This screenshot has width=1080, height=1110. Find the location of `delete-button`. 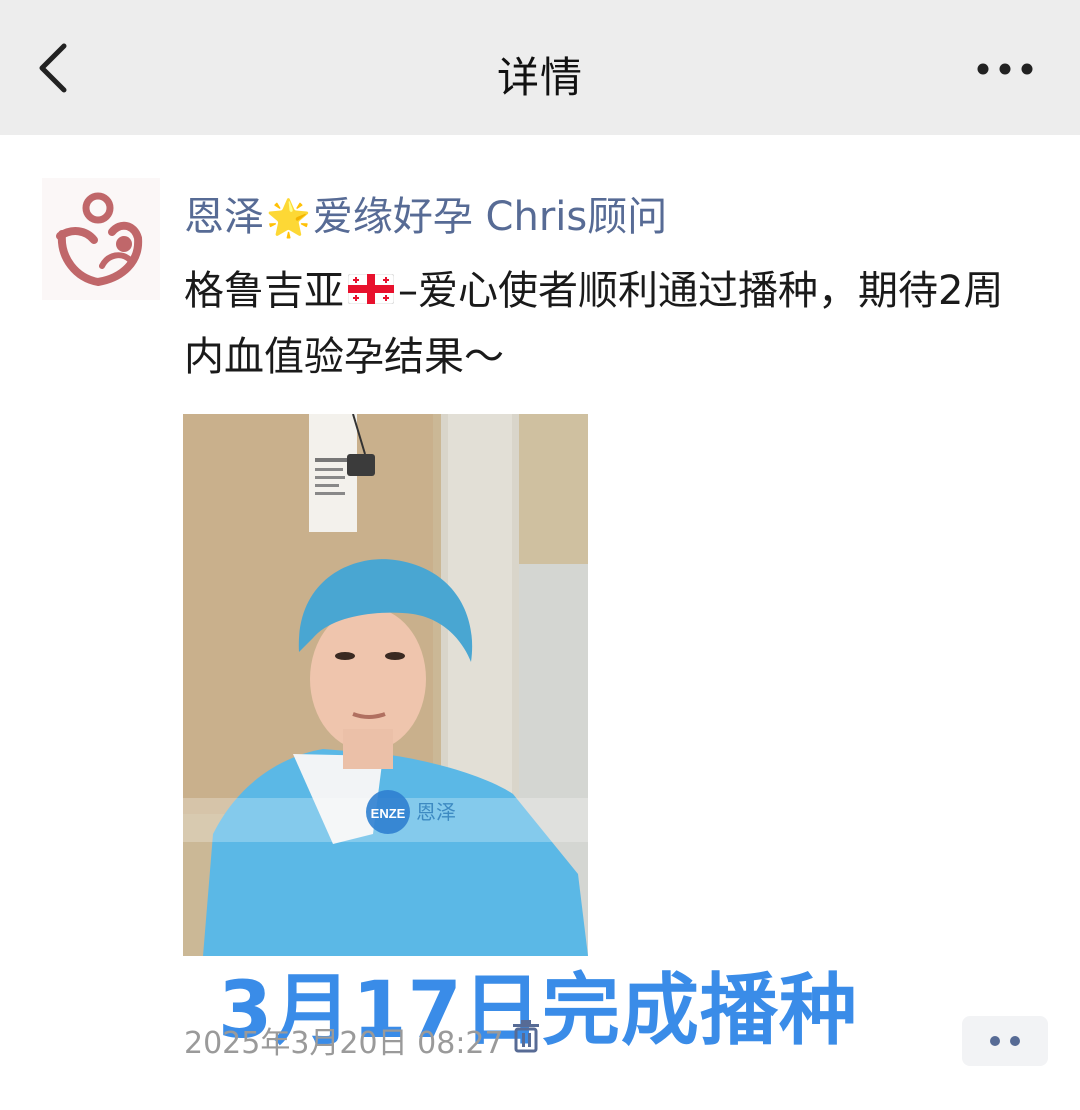

delete-button is located at coordinates (526, 1036).